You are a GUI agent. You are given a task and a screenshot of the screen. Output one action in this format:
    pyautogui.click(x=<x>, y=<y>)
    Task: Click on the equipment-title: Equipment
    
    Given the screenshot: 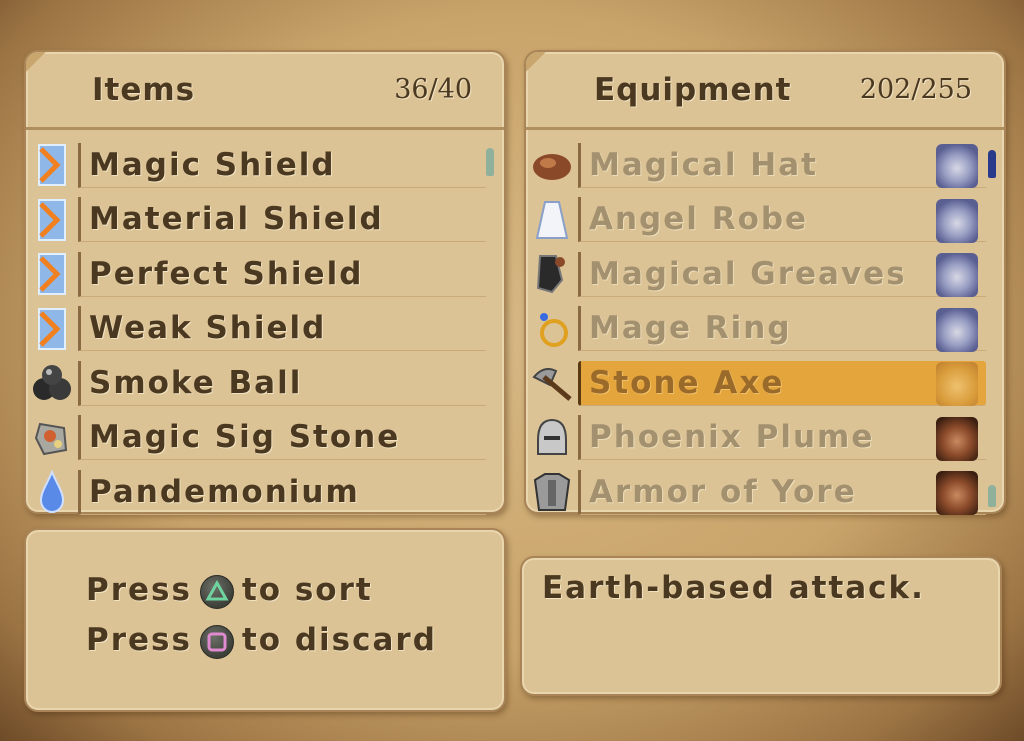 What is the action you would take?
    pyautogui.click(x=693, y=90)
    